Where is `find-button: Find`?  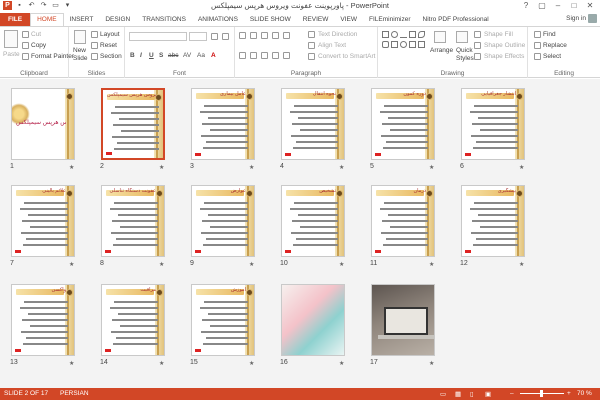
find-button: Find is located at coordinates (549, 34).